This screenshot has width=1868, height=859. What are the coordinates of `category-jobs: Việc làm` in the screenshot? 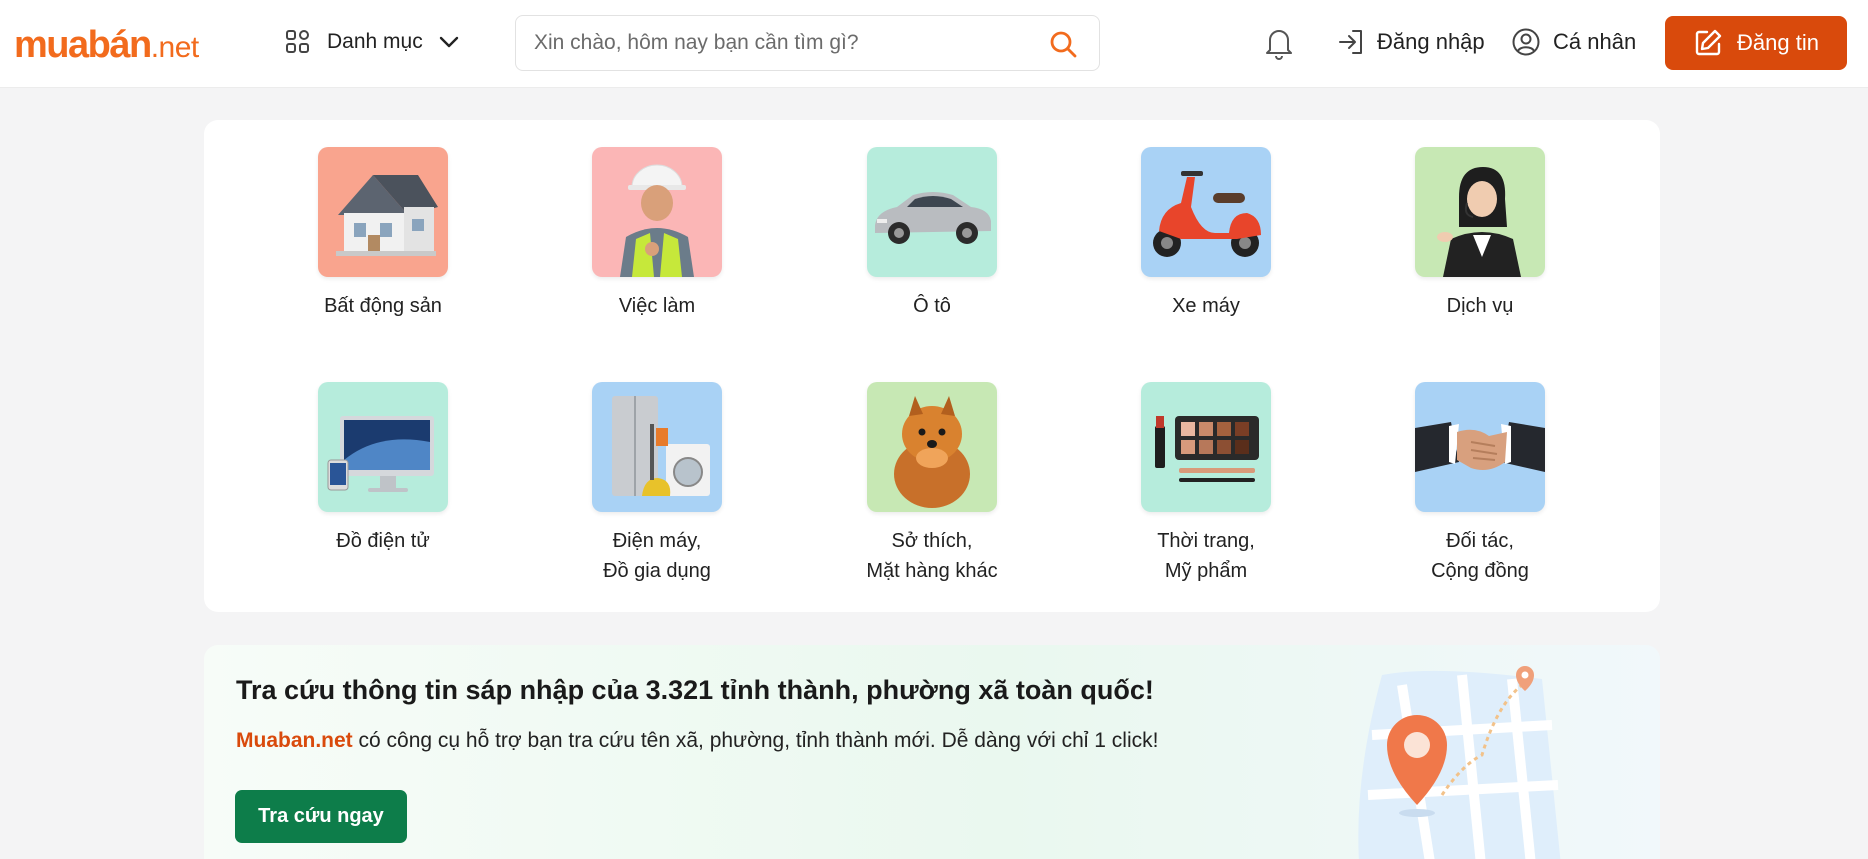 It's located at (657, 234).